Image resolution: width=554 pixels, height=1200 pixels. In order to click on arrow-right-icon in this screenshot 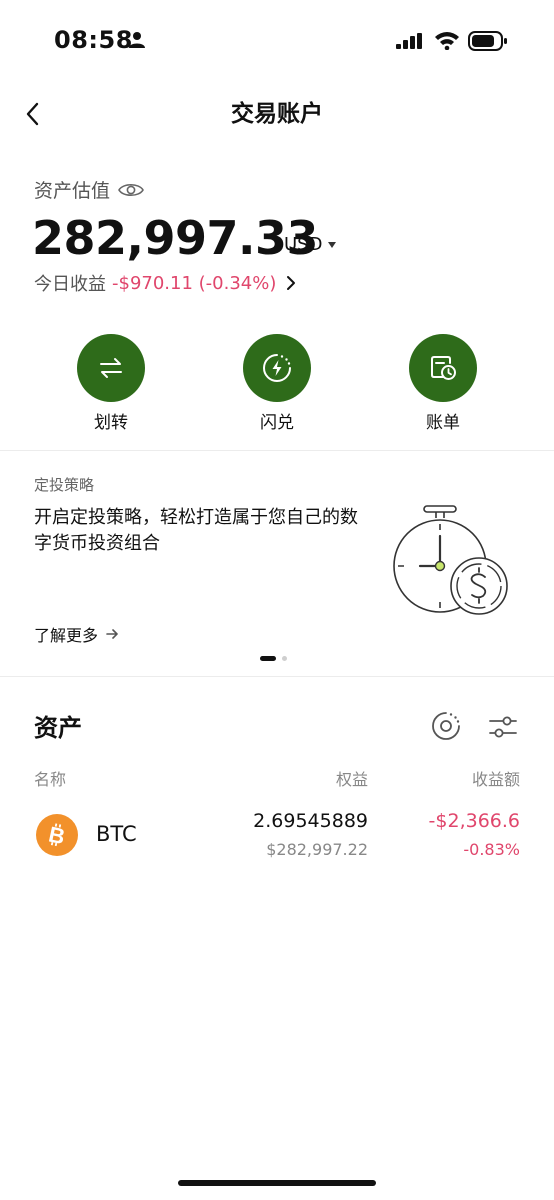, I will do `click(112, 634)`.